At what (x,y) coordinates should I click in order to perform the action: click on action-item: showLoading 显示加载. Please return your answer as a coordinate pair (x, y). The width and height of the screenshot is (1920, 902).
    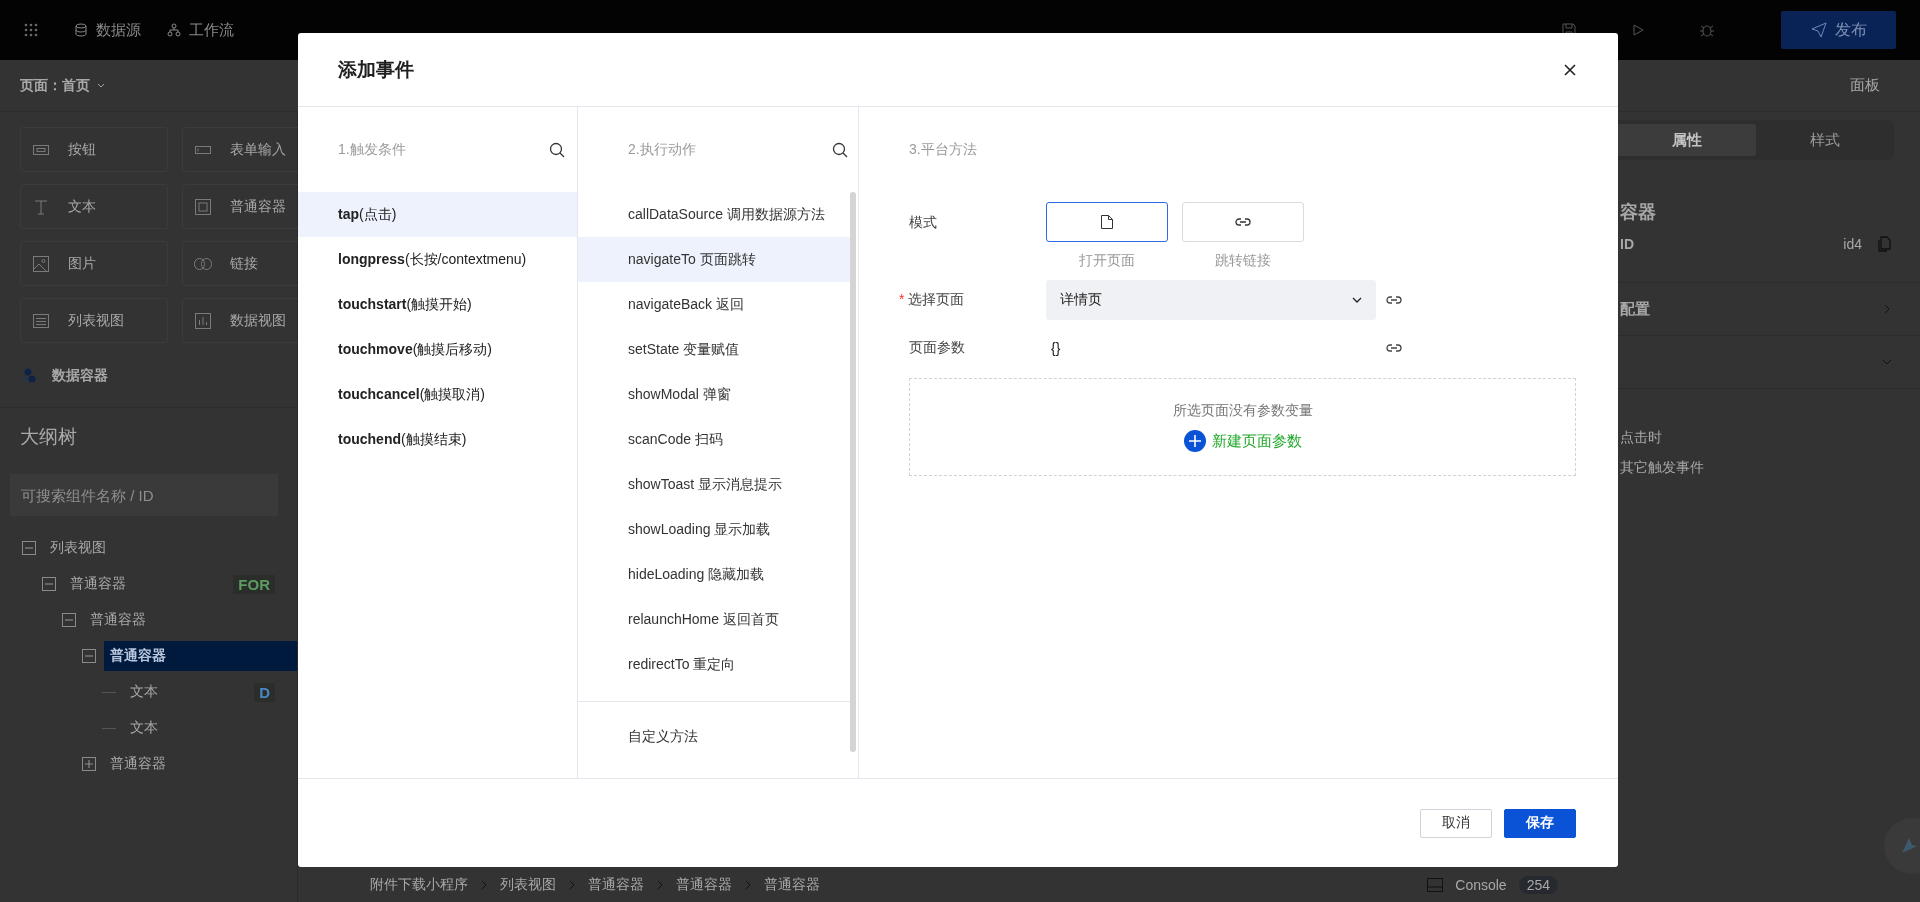
    Looking at the image, I should click on (714, 529).